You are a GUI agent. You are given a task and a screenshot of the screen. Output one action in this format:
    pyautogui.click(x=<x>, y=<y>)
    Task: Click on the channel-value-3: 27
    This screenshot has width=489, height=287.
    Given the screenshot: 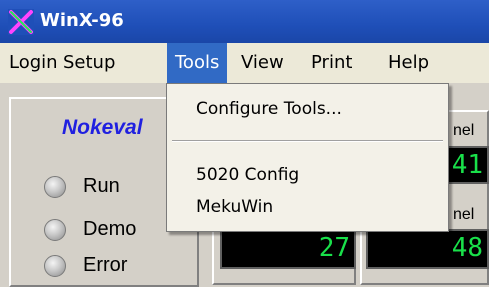 What is the action you would take?
    pyautogui.click(x=288, y=249)
    